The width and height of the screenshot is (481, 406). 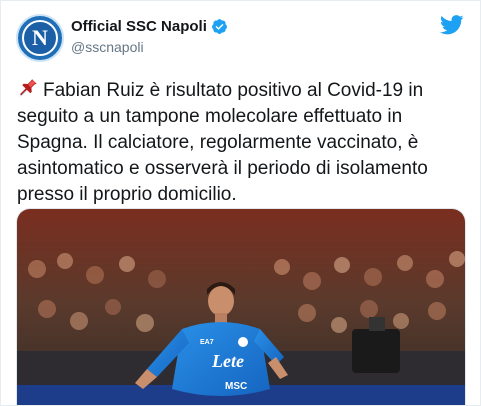 I want to click on jersey-brand: MSC, so click(x=236, y=386).